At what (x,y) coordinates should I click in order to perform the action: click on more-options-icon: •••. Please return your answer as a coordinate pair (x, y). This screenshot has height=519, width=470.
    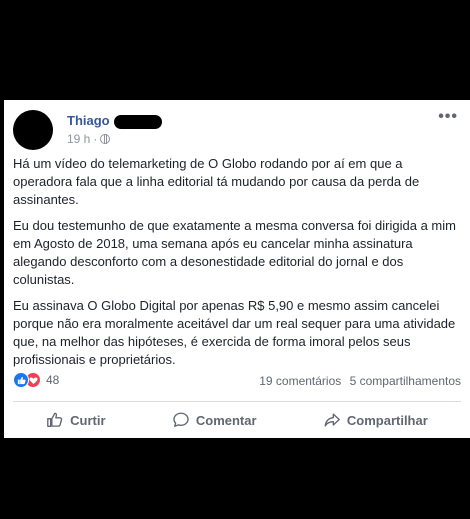
    Looking at the image, I should click on (448, 117).